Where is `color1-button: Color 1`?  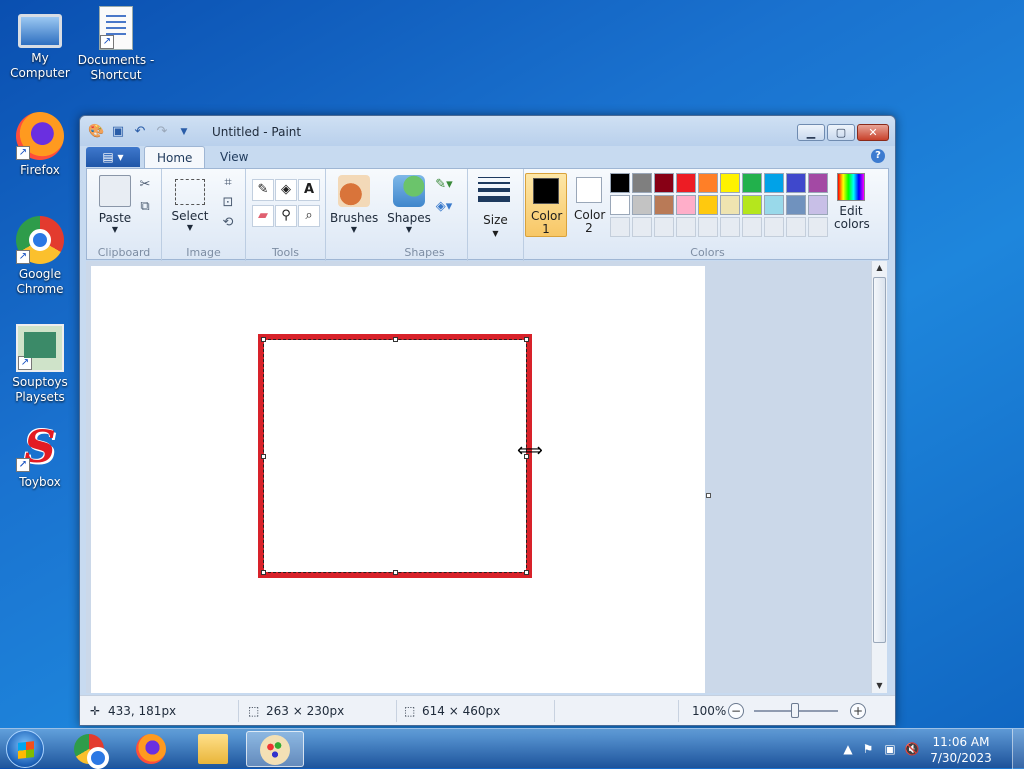 color1-button: Color 1 is located at coordinates (546, 205).